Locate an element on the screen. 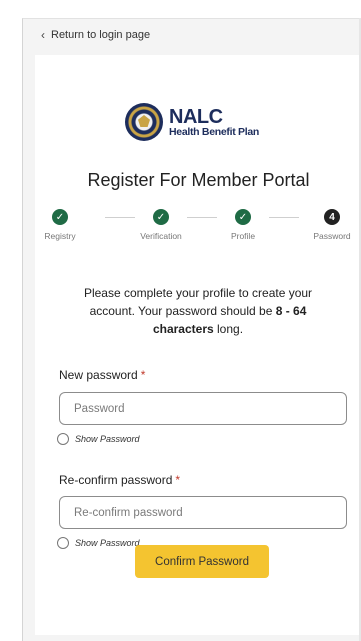 The height and width of the screenshot is (641, 361). show-reconfirm-password-toggle: Show Password is located at coordinates (98, 543).